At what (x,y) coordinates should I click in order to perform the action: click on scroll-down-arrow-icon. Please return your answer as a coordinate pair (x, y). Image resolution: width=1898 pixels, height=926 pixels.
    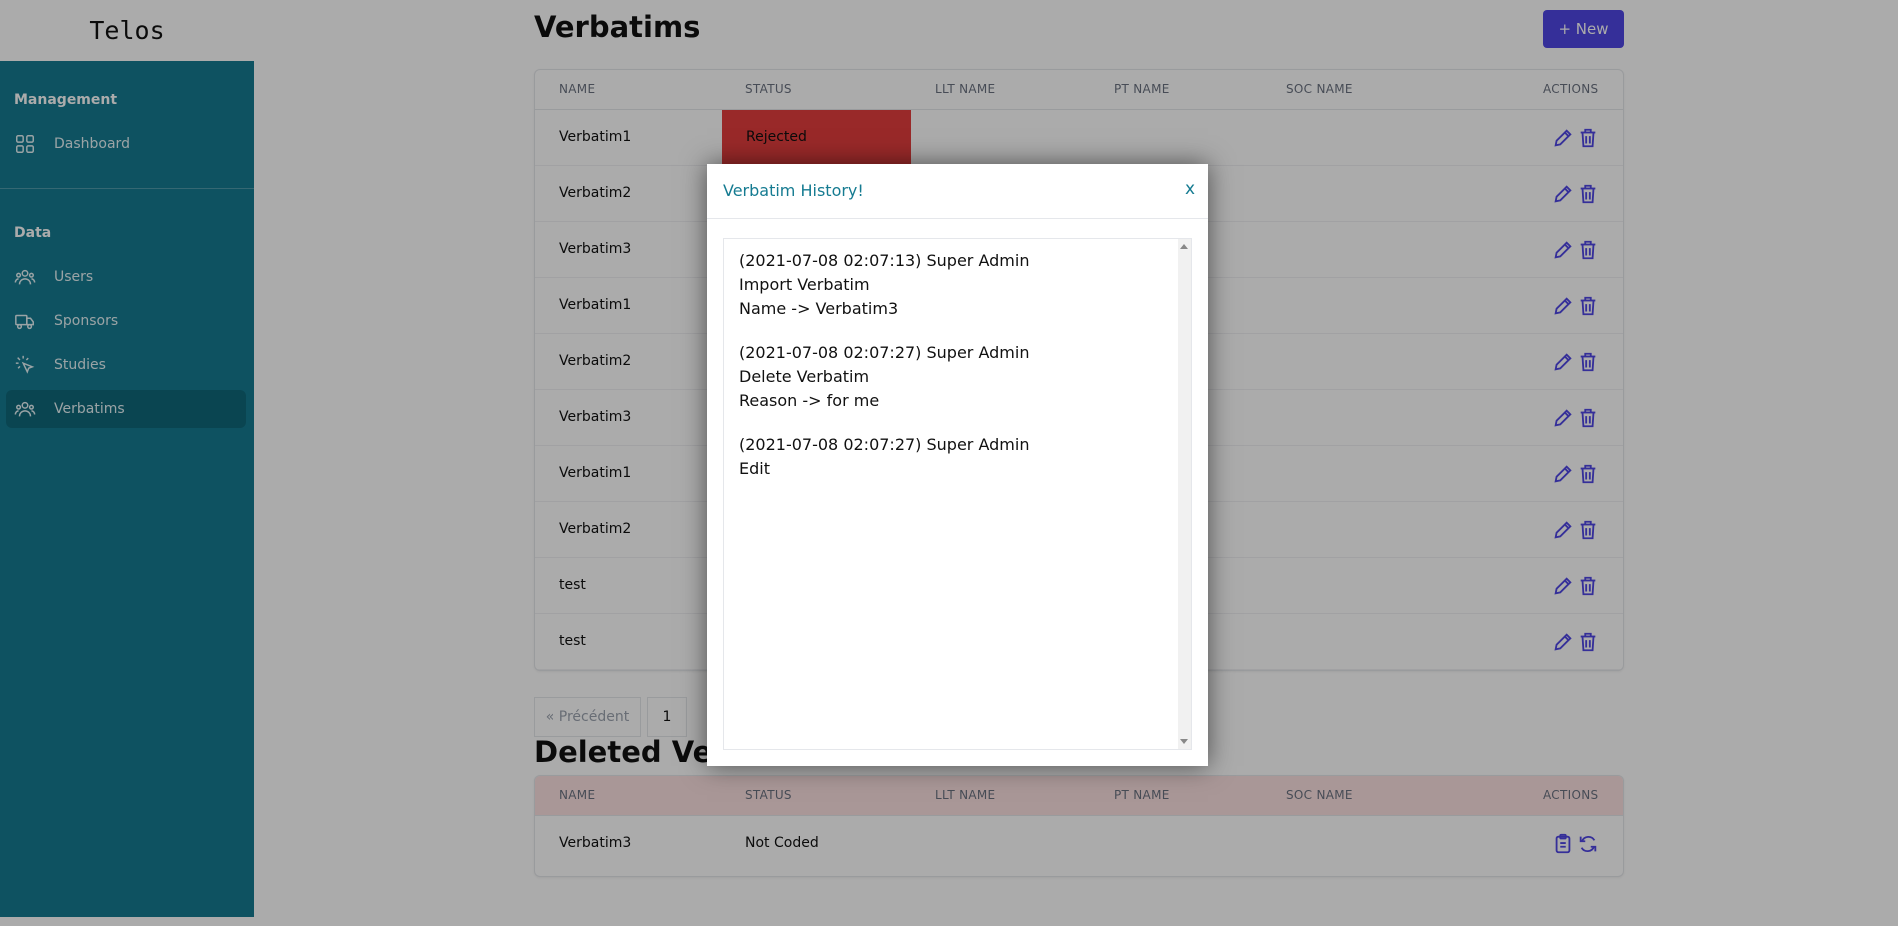
    Looking at the image, I should click on (1184, 741).